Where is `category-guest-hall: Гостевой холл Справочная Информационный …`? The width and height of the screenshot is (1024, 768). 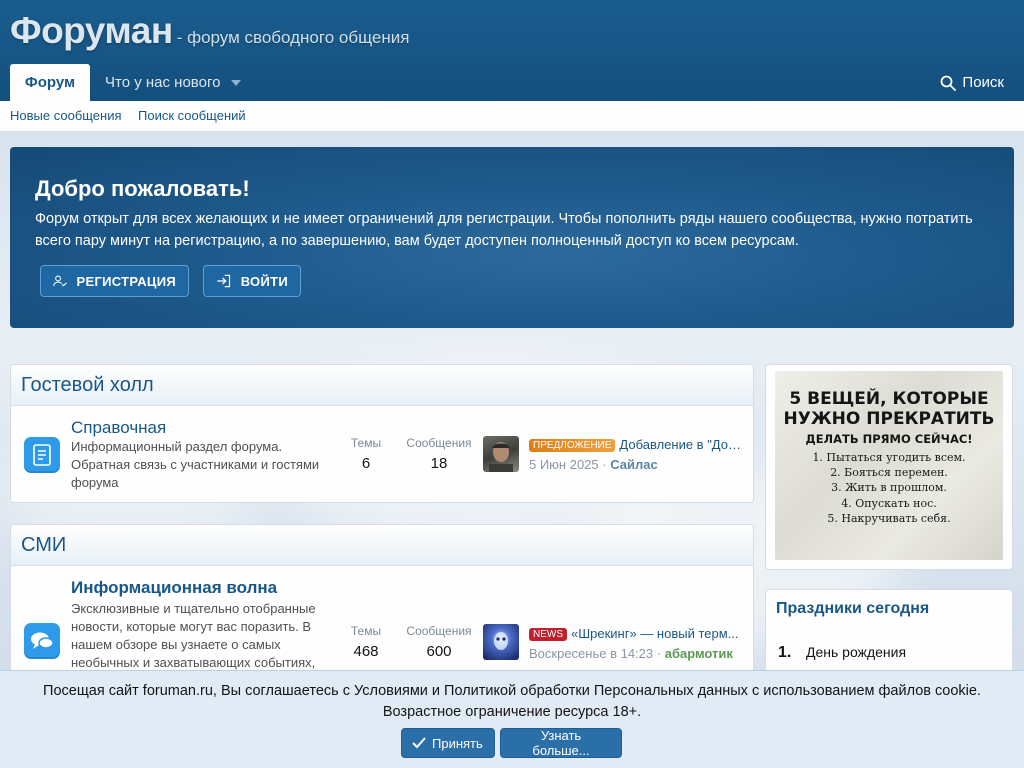
category-guest-hall: Гостевой холл Справочная Информационный … is located at coordinates (382, 433).